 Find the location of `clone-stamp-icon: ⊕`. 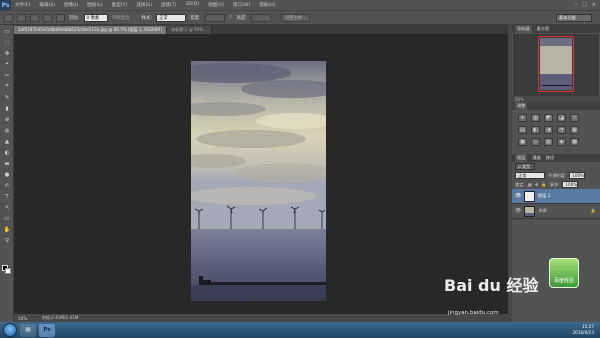

clone-stamp-icon: ⊕ is located at coordinates (7, 119).